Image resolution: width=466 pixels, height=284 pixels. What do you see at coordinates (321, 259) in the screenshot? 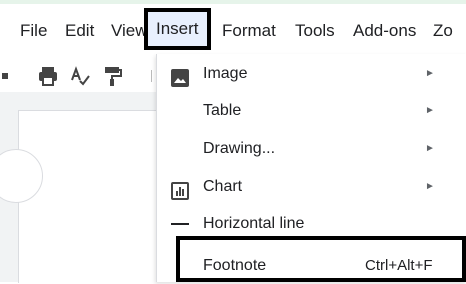
I see `footnote-highlight-box` at bounding box center [321, 259].